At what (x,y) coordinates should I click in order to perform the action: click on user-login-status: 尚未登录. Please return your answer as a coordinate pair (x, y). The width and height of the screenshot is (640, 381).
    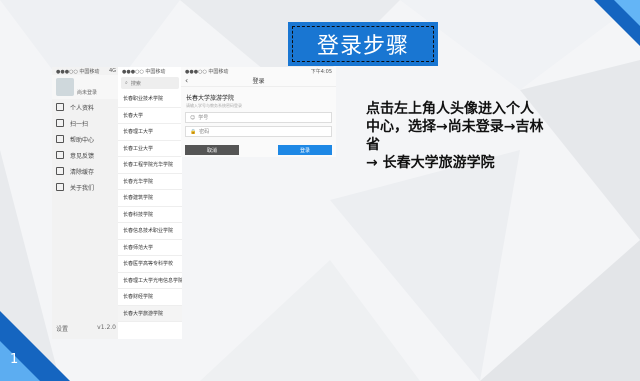
    Looking at the image, I should click on (87, 92).